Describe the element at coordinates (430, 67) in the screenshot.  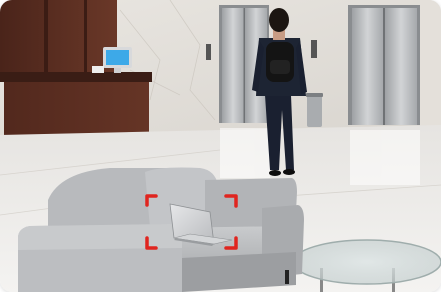
I see `side-wall` at that location.